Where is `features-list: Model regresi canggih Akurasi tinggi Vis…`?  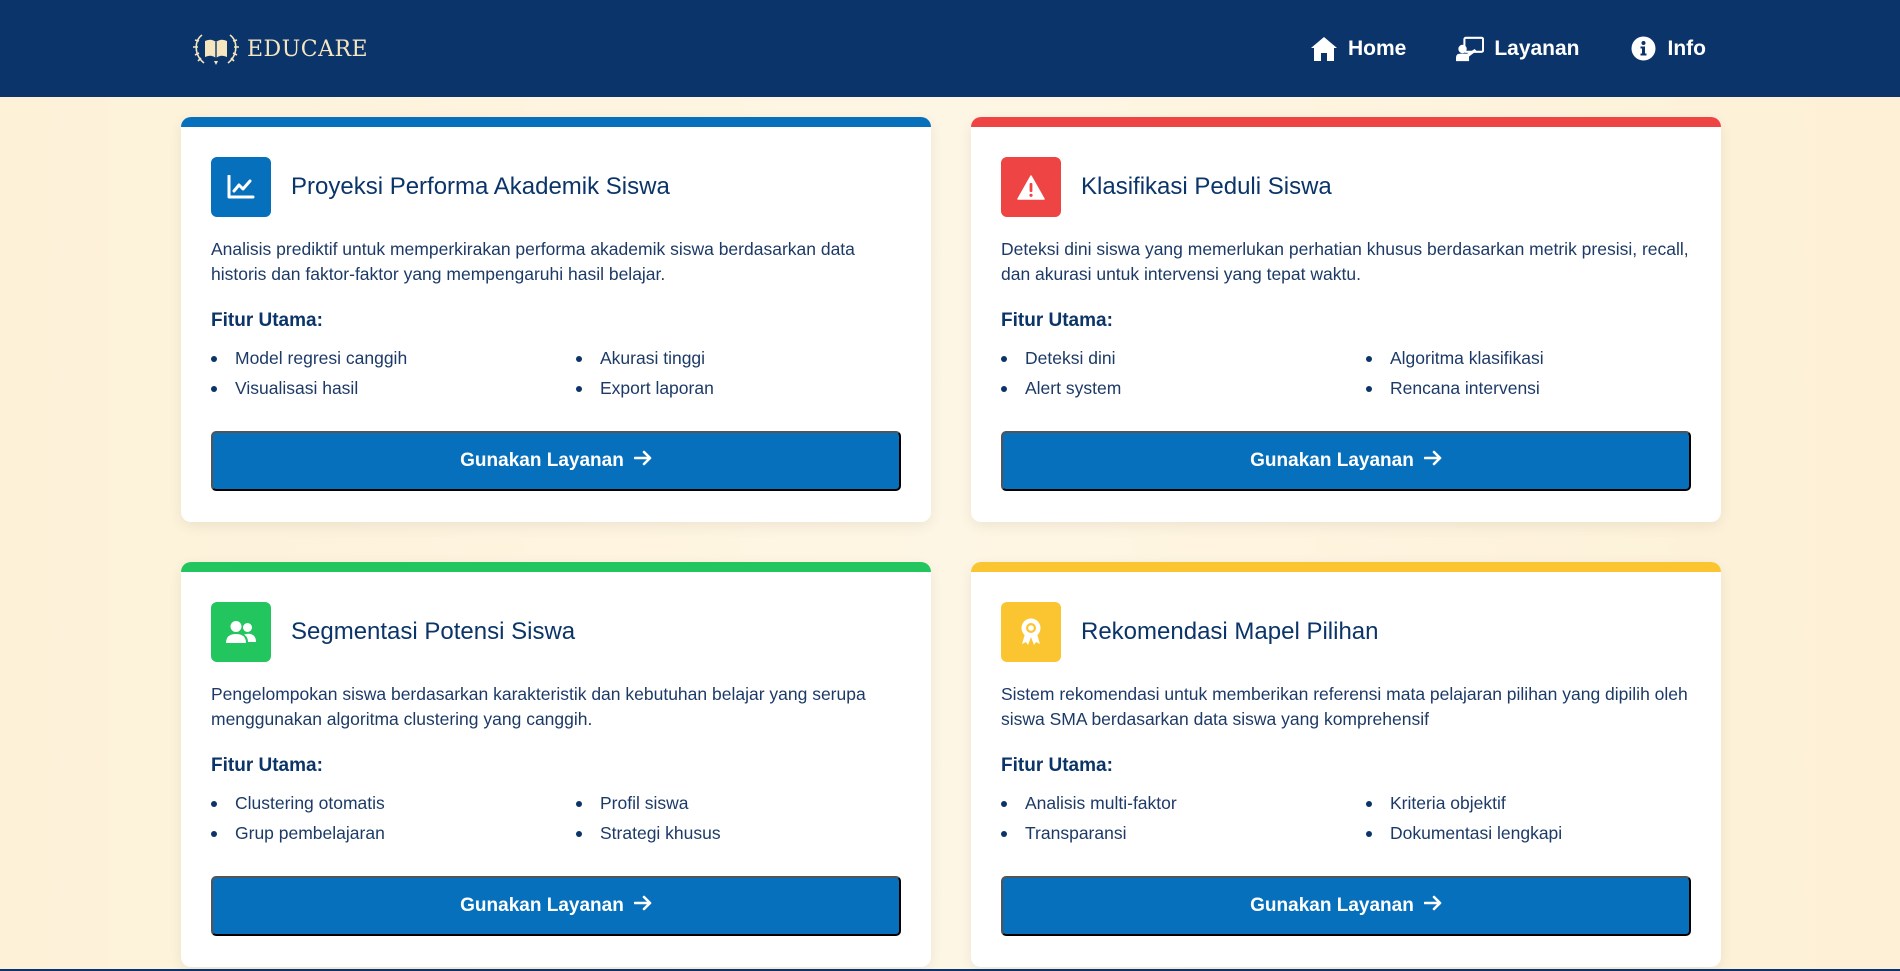
features-list: Model regresi canggih Akurasi tinggi Vis… is located at coordinates (556, 373).